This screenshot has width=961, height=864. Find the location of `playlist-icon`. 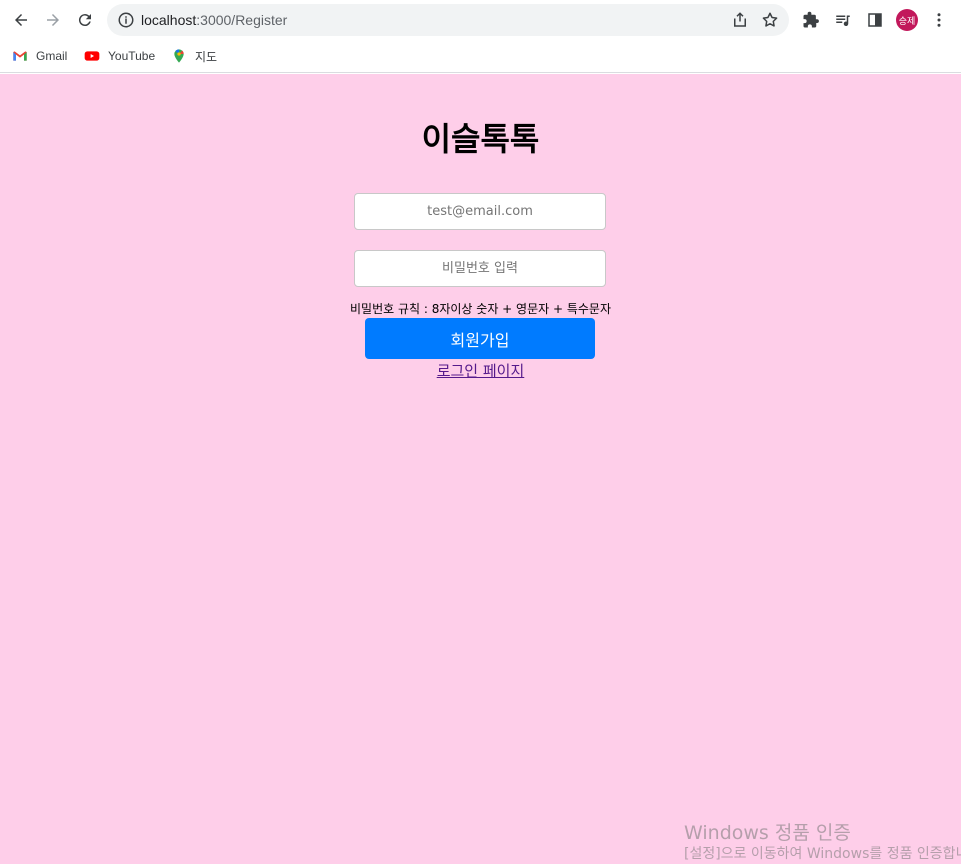

playlist-icon is located at coordinates (843, 21).